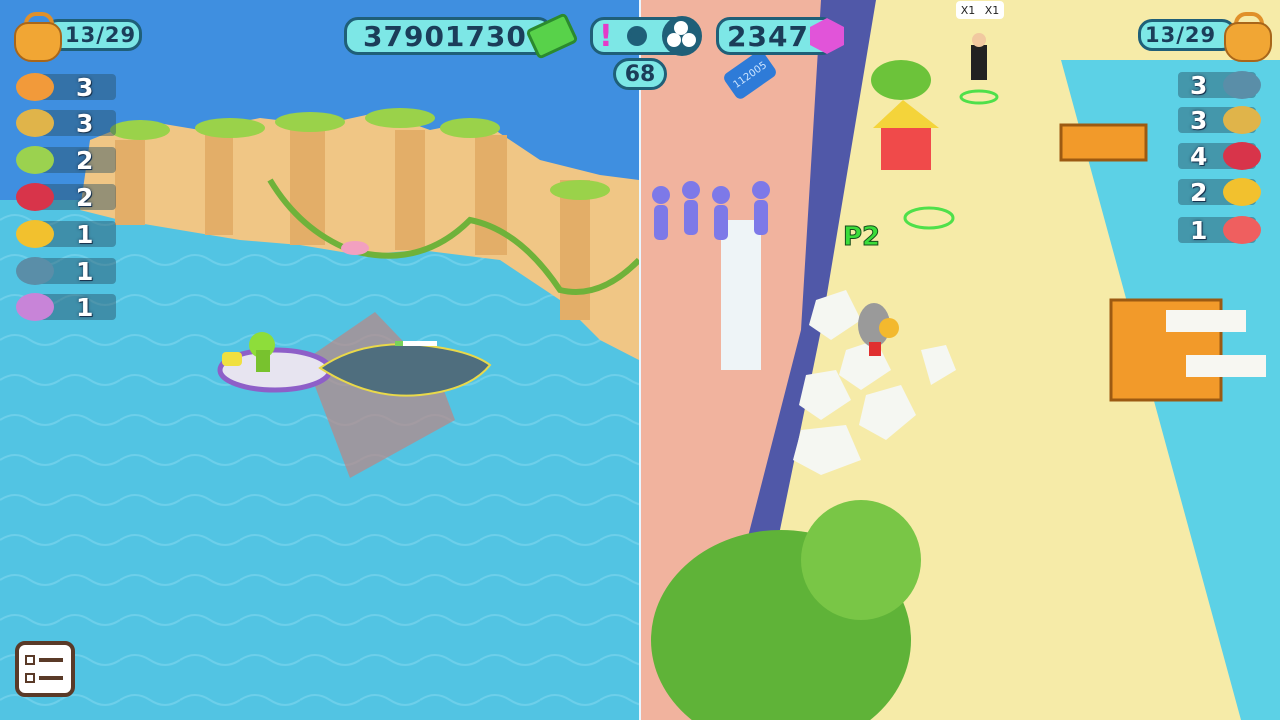  I want to click on task-list-icon, so click(45, 670).